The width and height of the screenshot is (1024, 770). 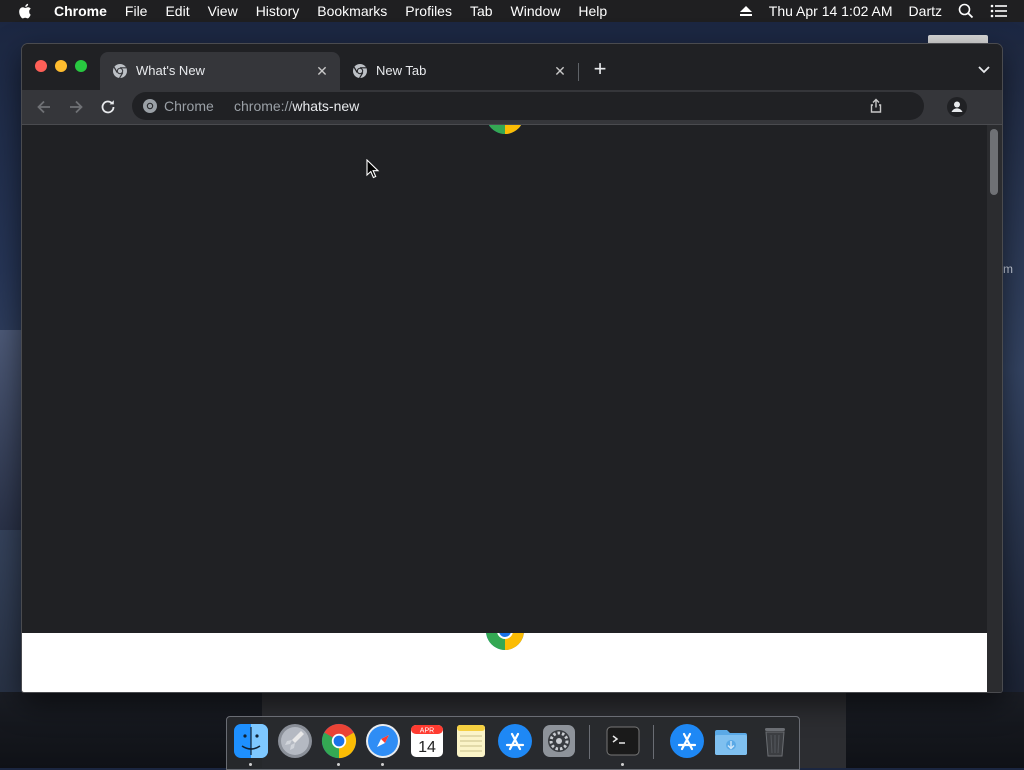 I want to click on dock-app-store-icon, so click(x=515, y=741).